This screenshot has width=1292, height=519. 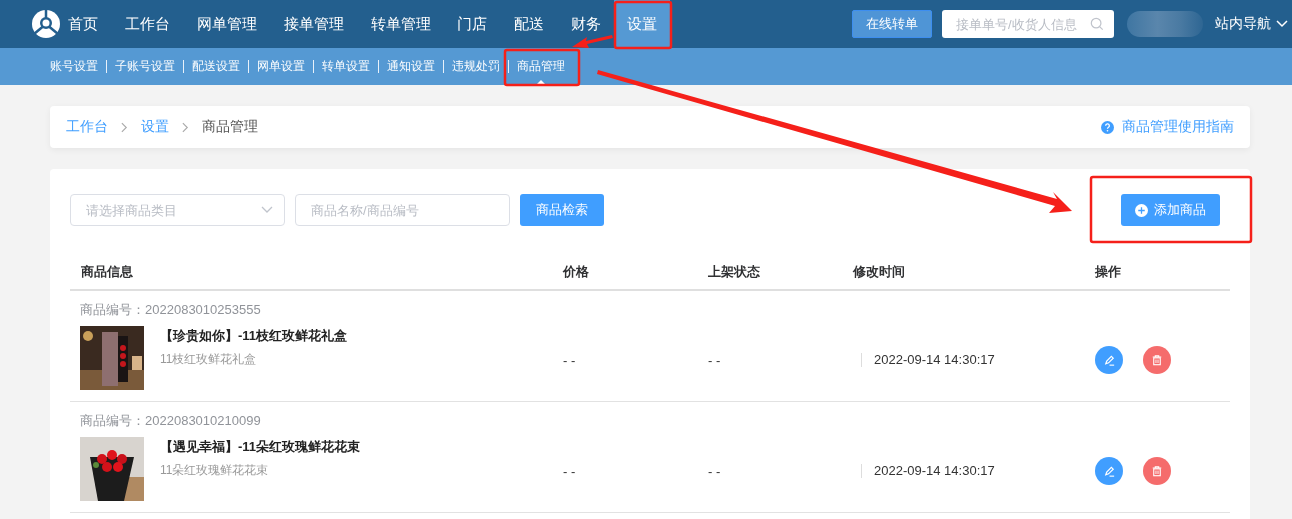 What do you see at coordinates (592, 41) in the screenshot?
I see `annotation-arrow` at bounding box center [592, 41].